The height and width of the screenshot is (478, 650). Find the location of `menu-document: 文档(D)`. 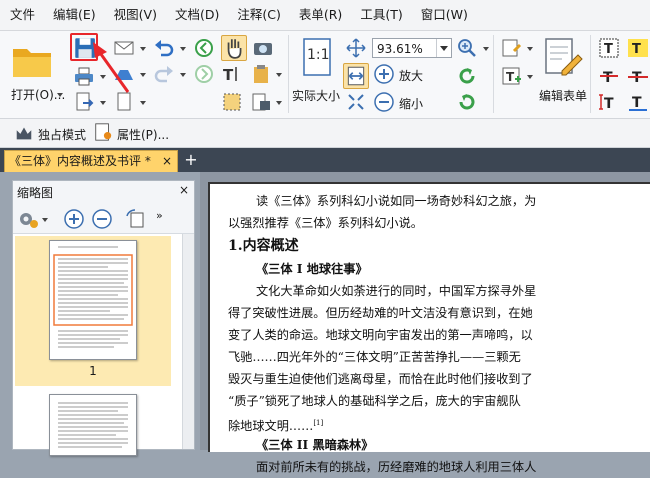

menu-document: 文档(D) is located at coordinates (197, 15).